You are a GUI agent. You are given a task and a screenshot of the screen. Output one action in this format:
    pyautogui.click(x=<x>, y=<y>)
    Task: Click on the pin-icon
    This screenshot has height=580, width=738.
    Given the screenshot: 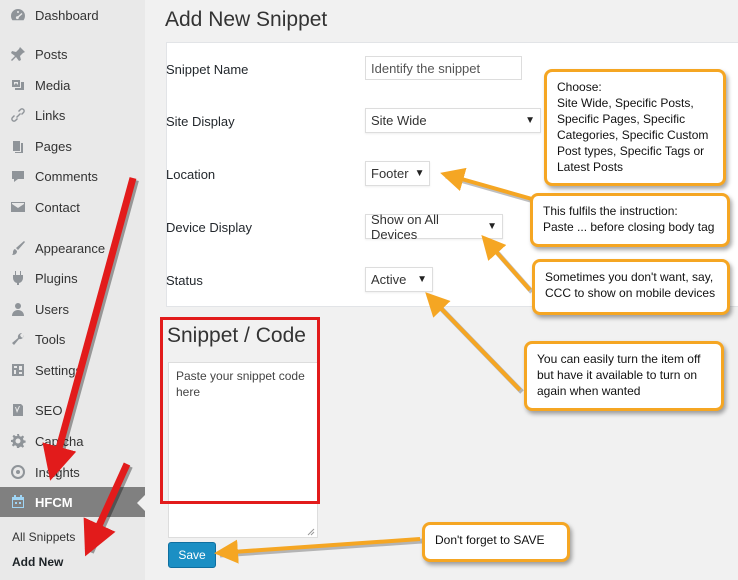 What is the action you would take?
    pyautogui.click(x=18, y=54)
    